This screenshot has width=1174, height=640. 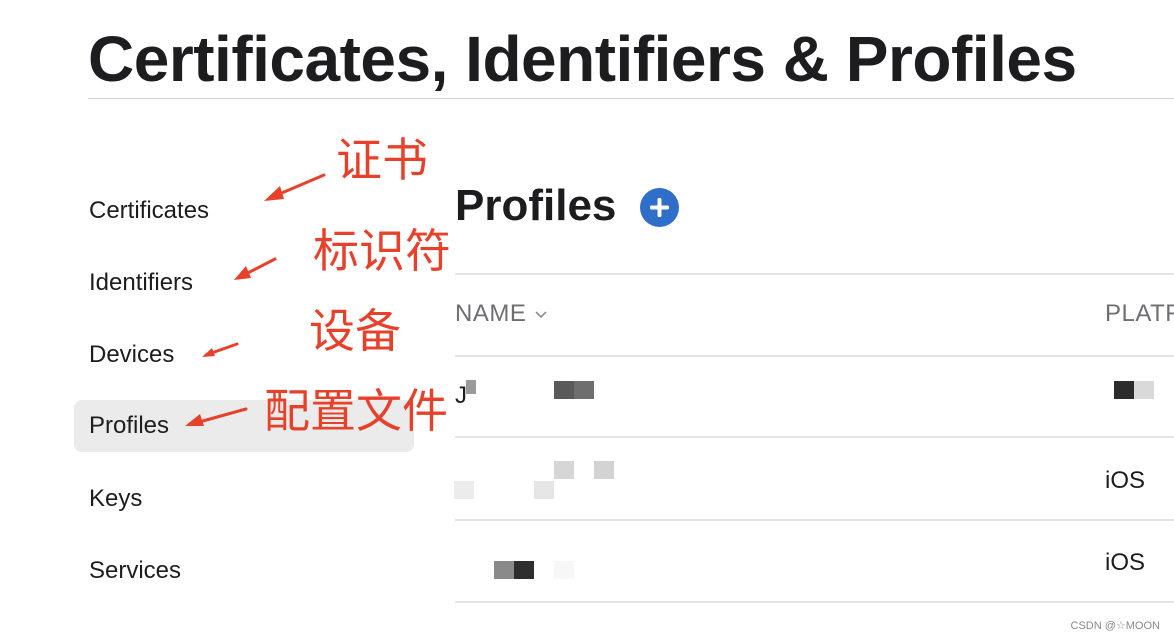 What do you see at coordinates (1115, 626) in the screenshot?
I see `watermark: CSDN @☆MOON` at bounding box center [1115, 626].